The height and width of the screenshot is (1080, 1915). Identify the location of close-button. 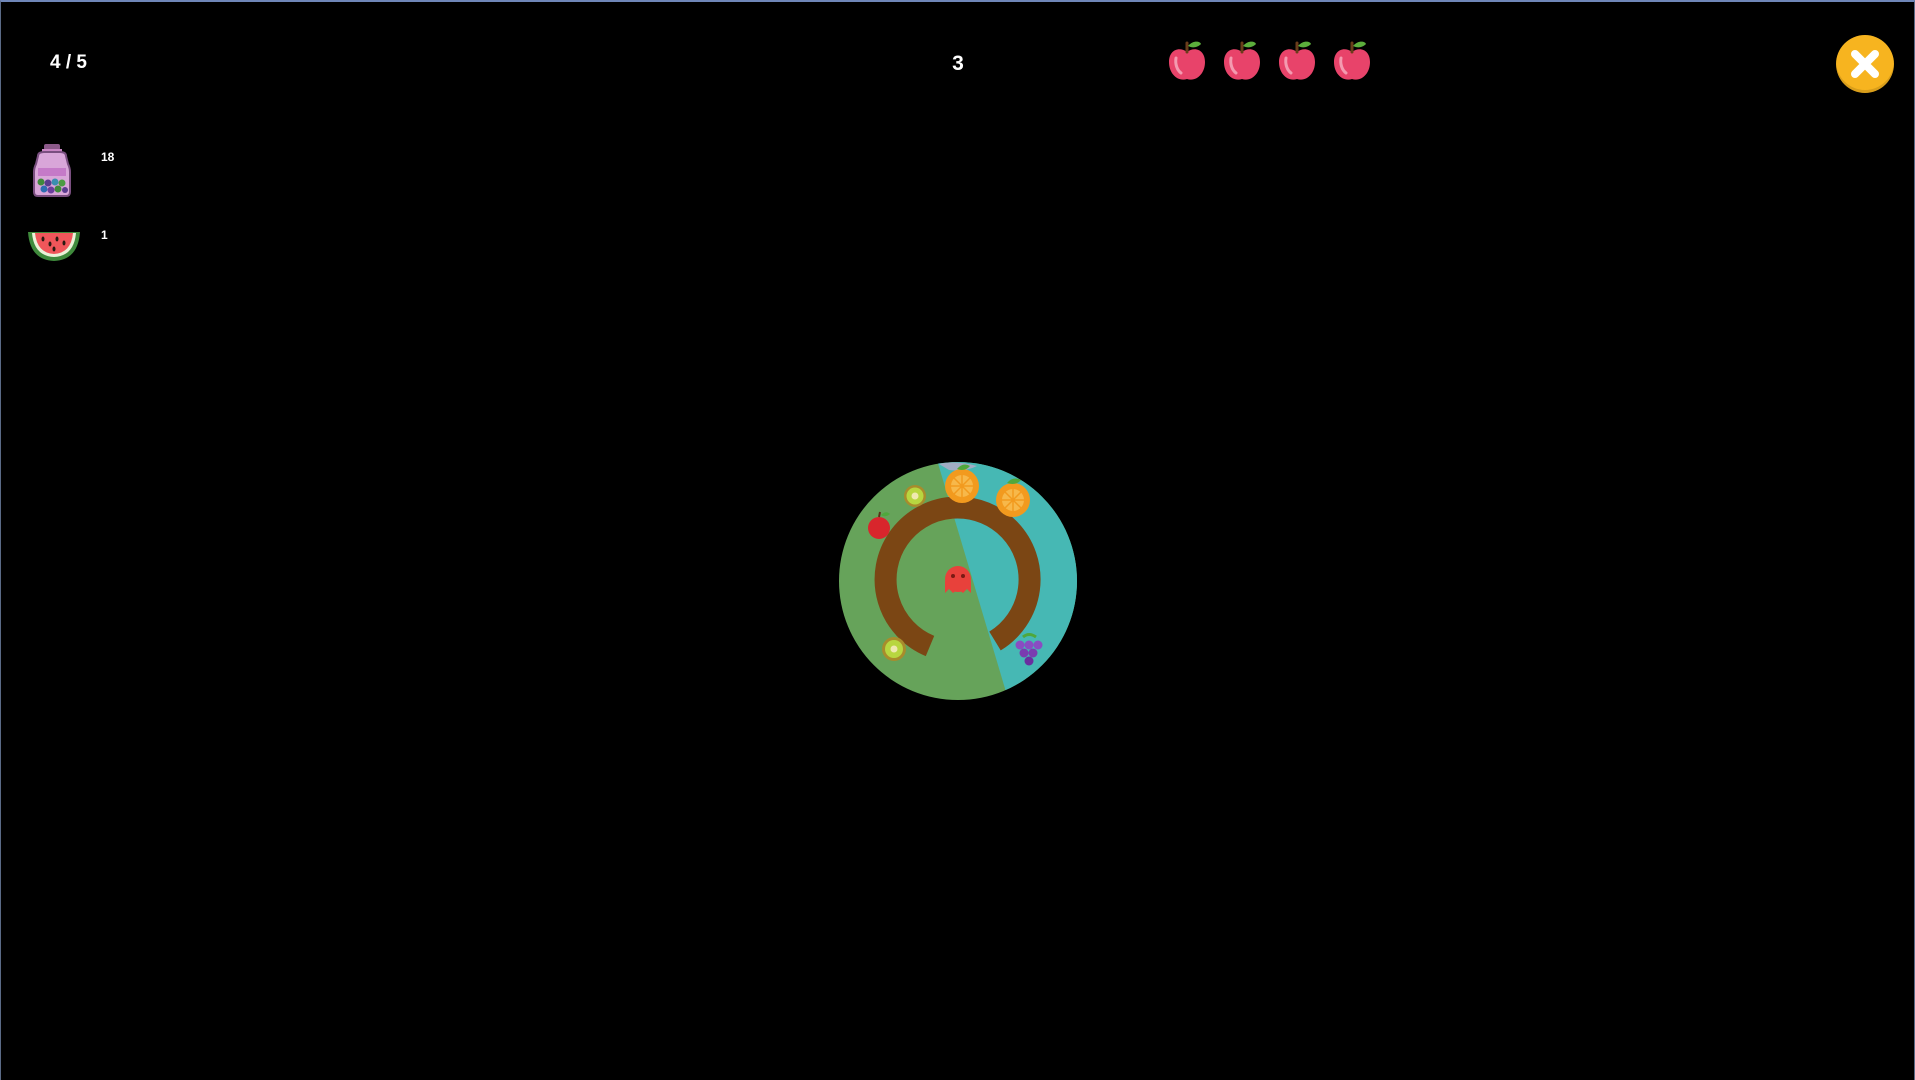
(1865, 64).